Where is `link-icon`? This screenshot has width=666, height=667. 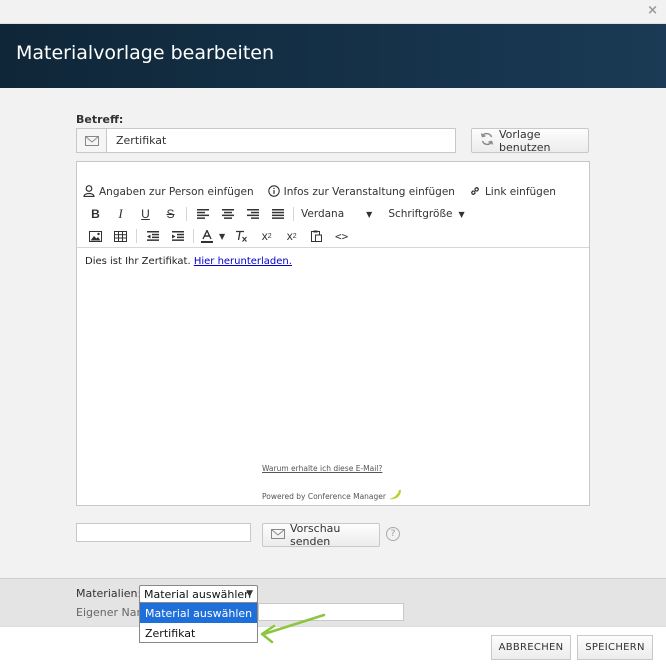
link-icon is located at coordinates (475, 192).